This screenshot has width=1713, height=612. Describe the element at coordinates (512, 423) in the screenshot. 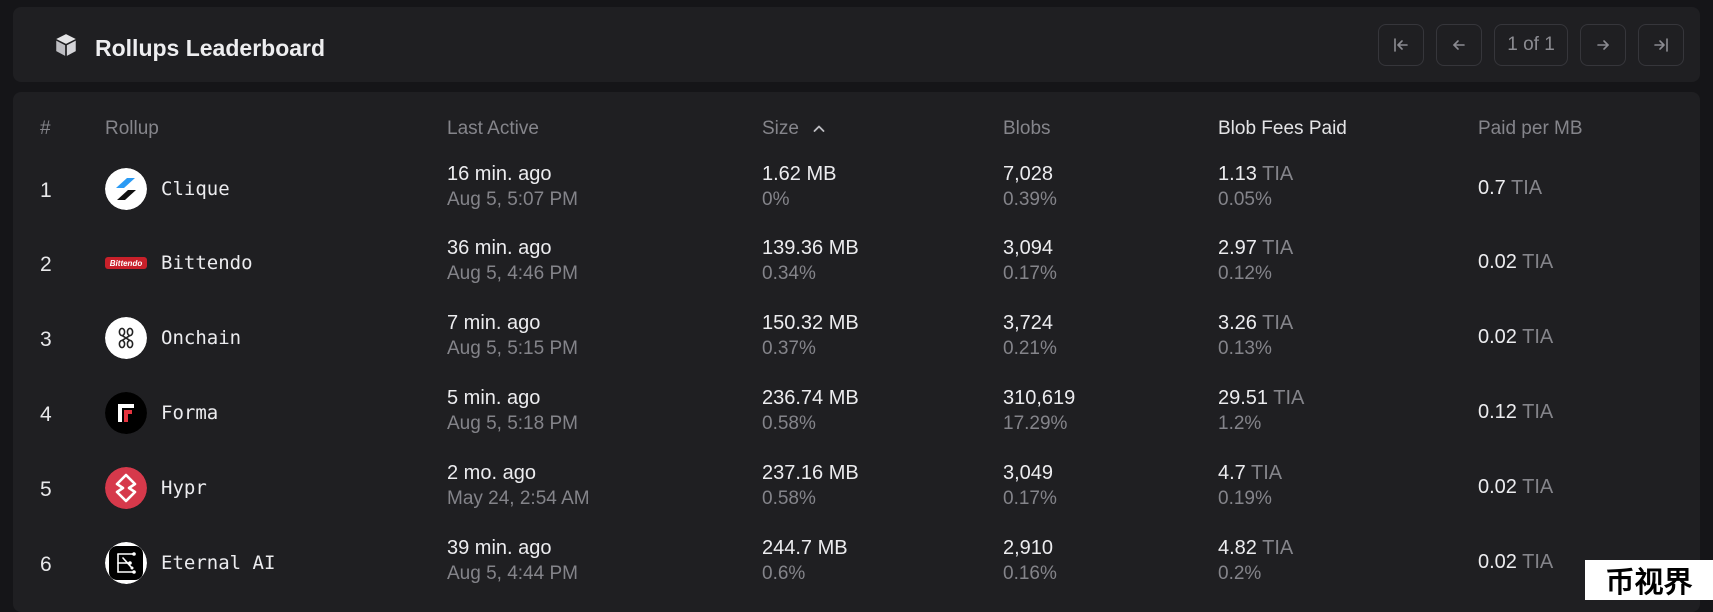

I see `last-active-date: Aug 5, 5:18 PM` at that location.